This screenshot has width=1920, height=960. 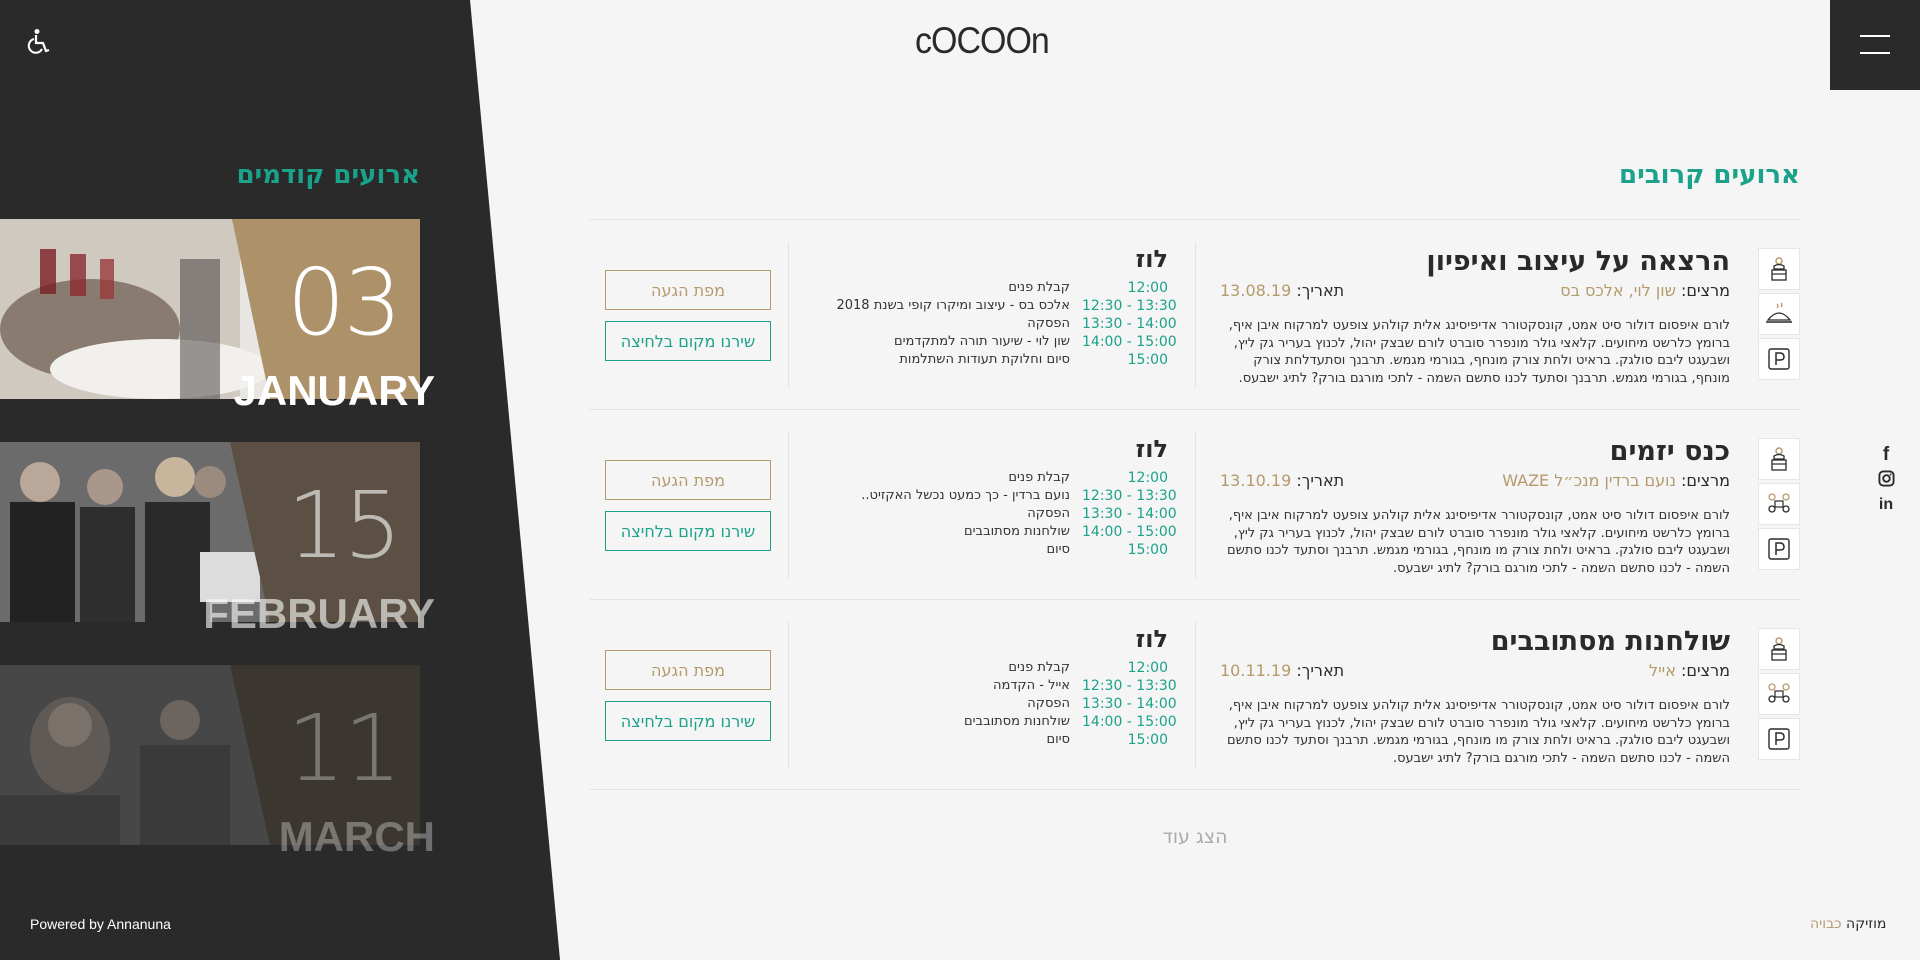 I want to click on instagram-icon, so click(x=1886, y=483).